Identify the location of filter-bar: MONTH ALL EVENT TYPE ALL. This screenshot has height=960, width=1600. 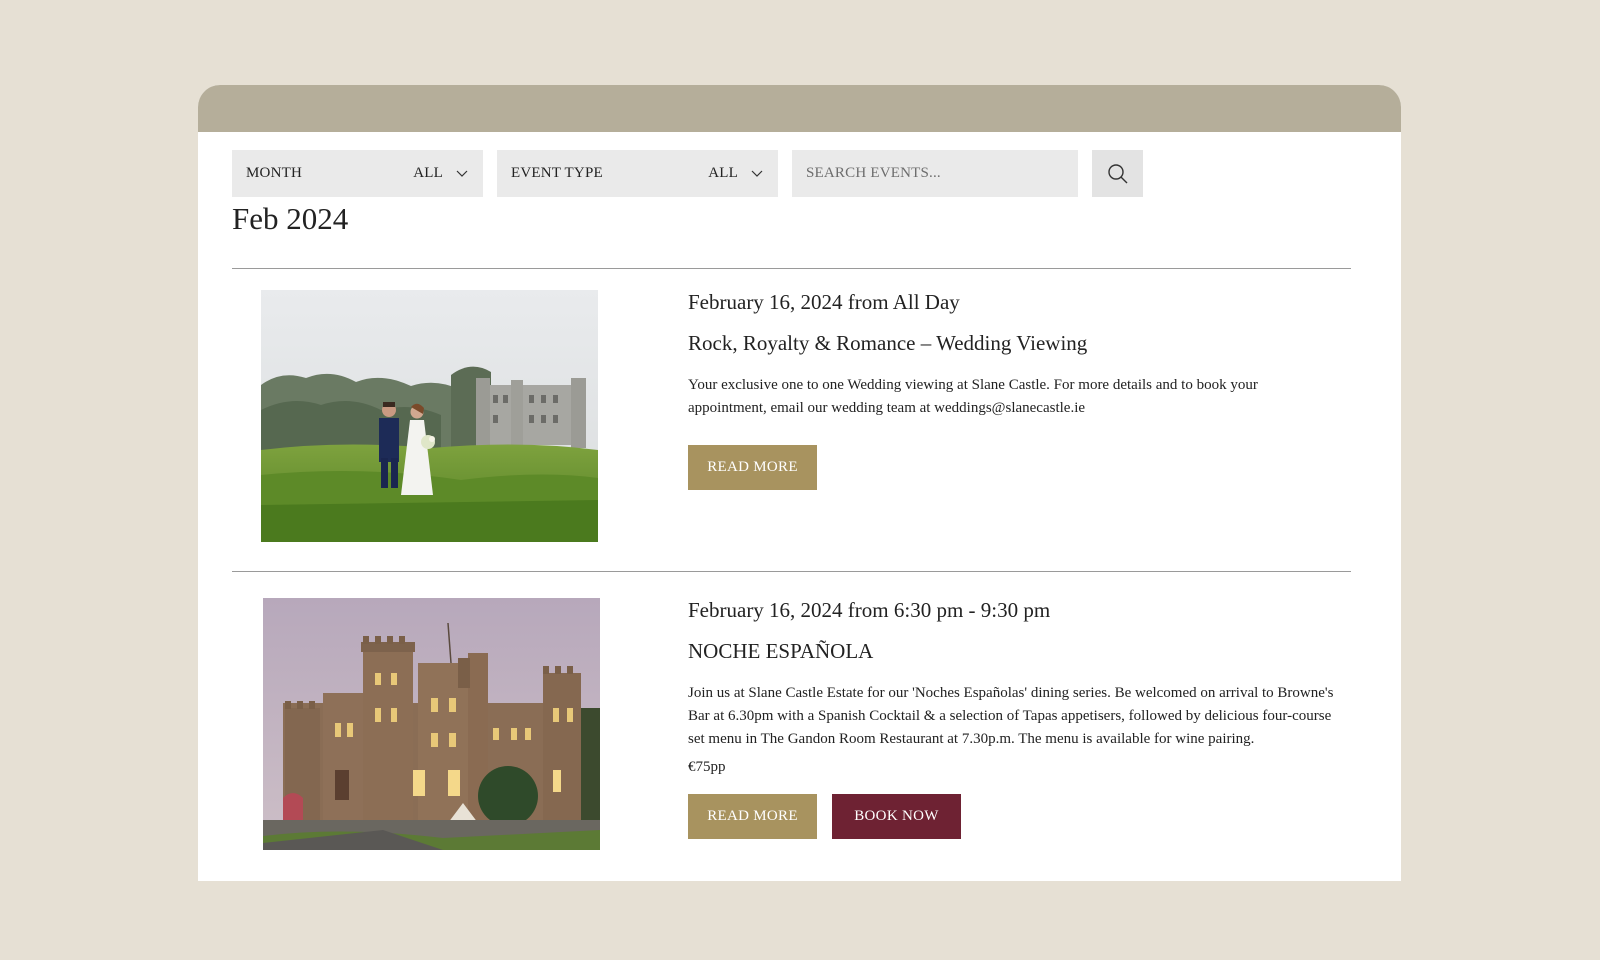
(687, 173).